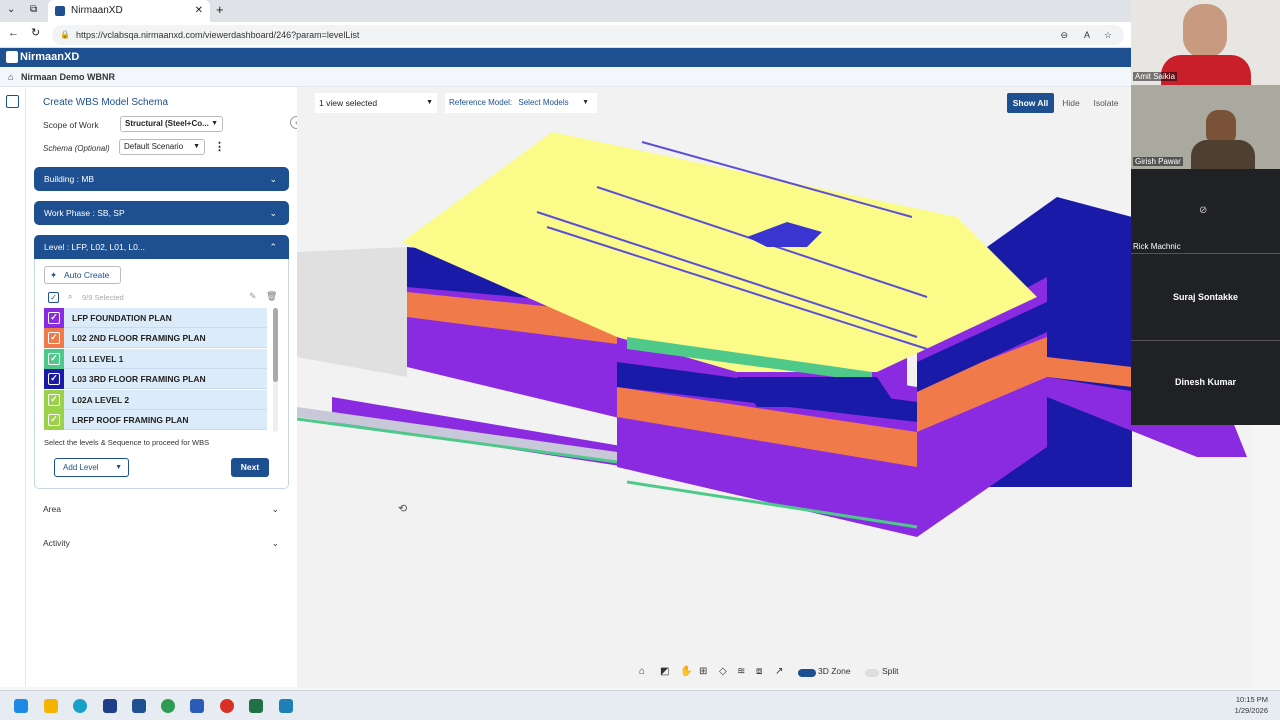  What do you see at coordinates (71, 125) in the screenshot?
I see `scope-label: Scope of Work` at bounding box center [71, 125].